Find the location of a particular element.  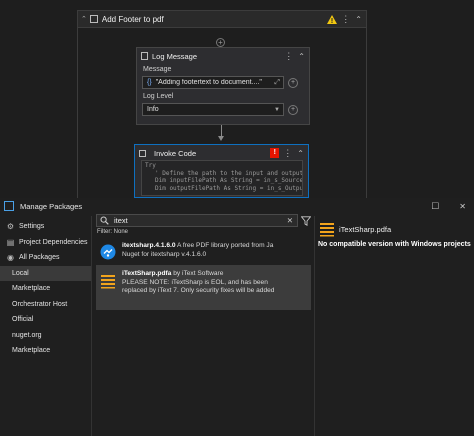

warning-icon is located at coordinates (332, 19).